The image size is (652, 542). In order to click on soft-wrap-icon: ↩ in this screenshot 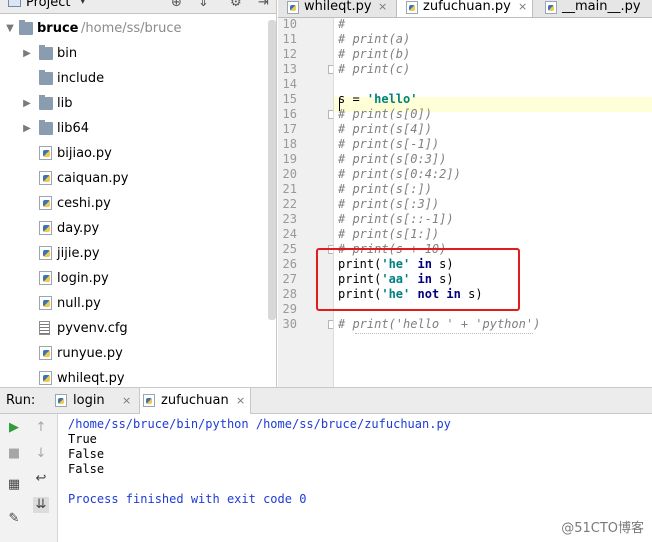, I will do `click(41, 479)`.